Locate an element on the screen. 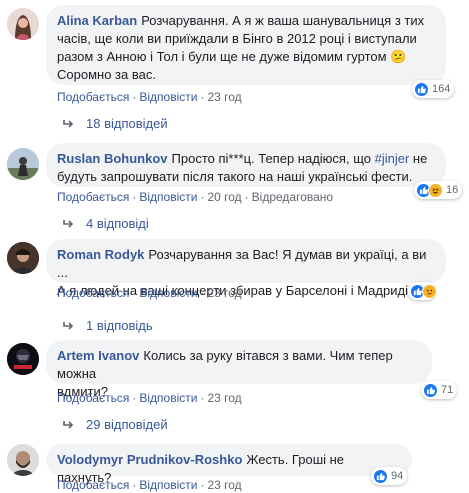 This screenshot has height=493, width=469. reaction-count: 94 is located at coordinates (397, 476).